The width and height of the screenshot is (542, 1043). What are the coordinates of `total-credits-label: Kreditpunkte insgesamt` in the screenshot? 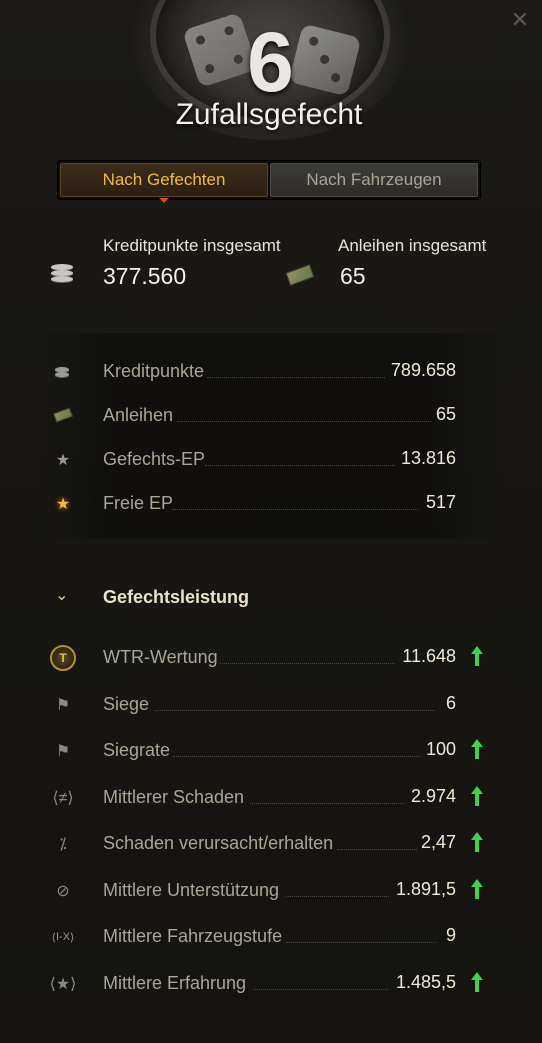 It's located at (192, 245).